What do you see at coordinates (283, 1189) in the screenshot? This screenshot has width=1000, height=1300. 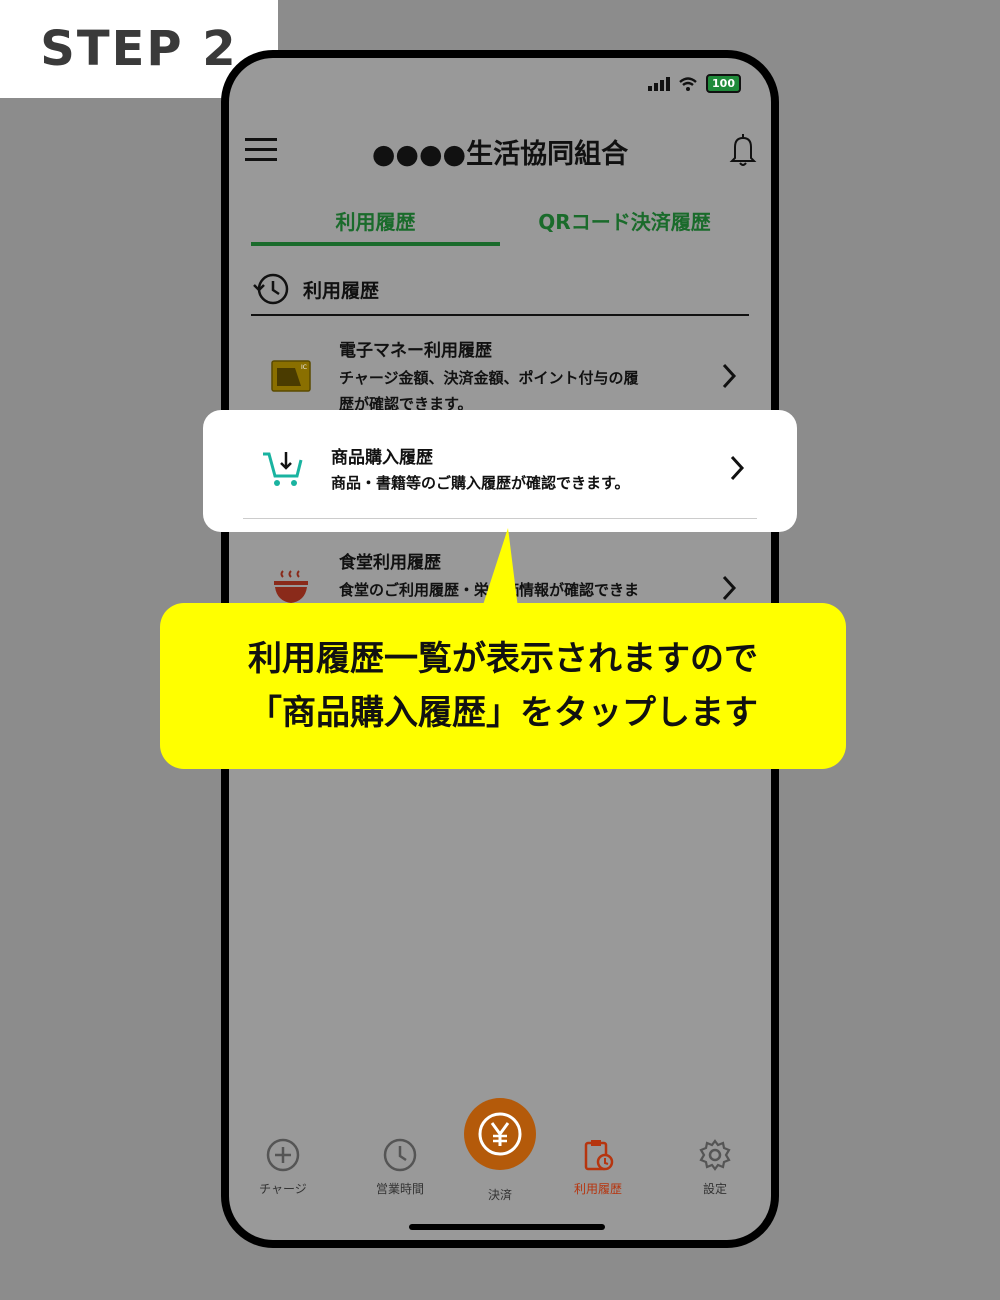 I see `nav-label: チャージ` at bounding box center [283, 1189].